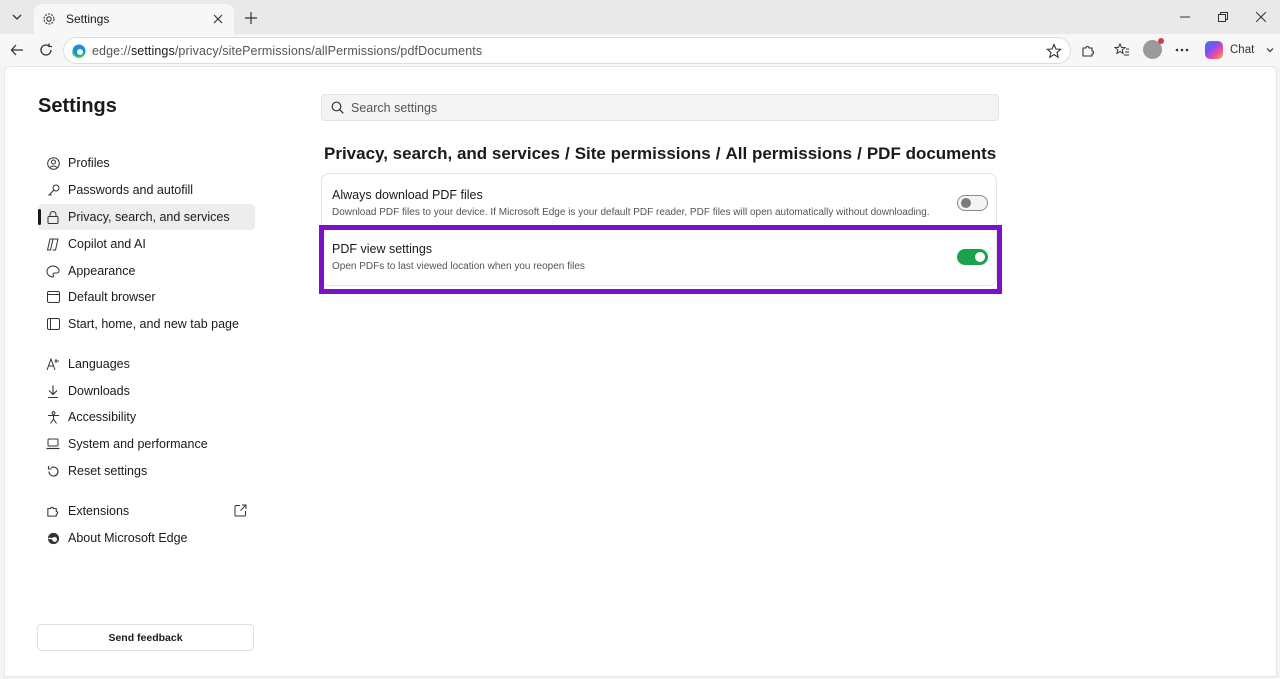  Describe the element at coordinates (660, 259) in the screenshot. I see `highlight-box` at that location.